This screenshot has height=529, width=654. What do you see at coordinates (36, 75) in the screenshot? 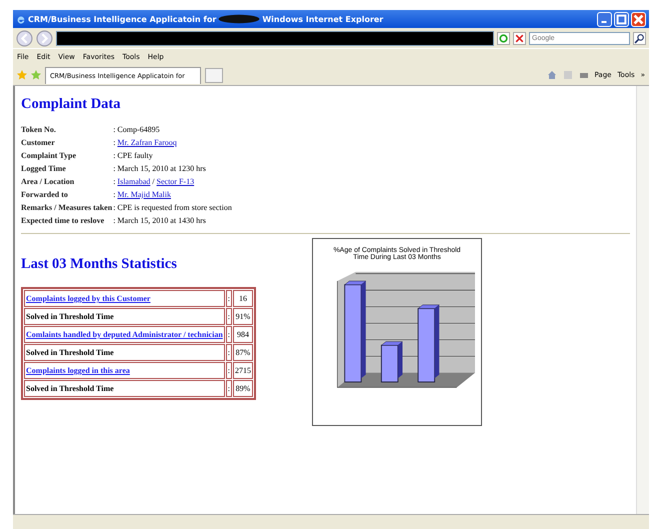
I see `add-favorite-icon` at bounding box center [36, 75].